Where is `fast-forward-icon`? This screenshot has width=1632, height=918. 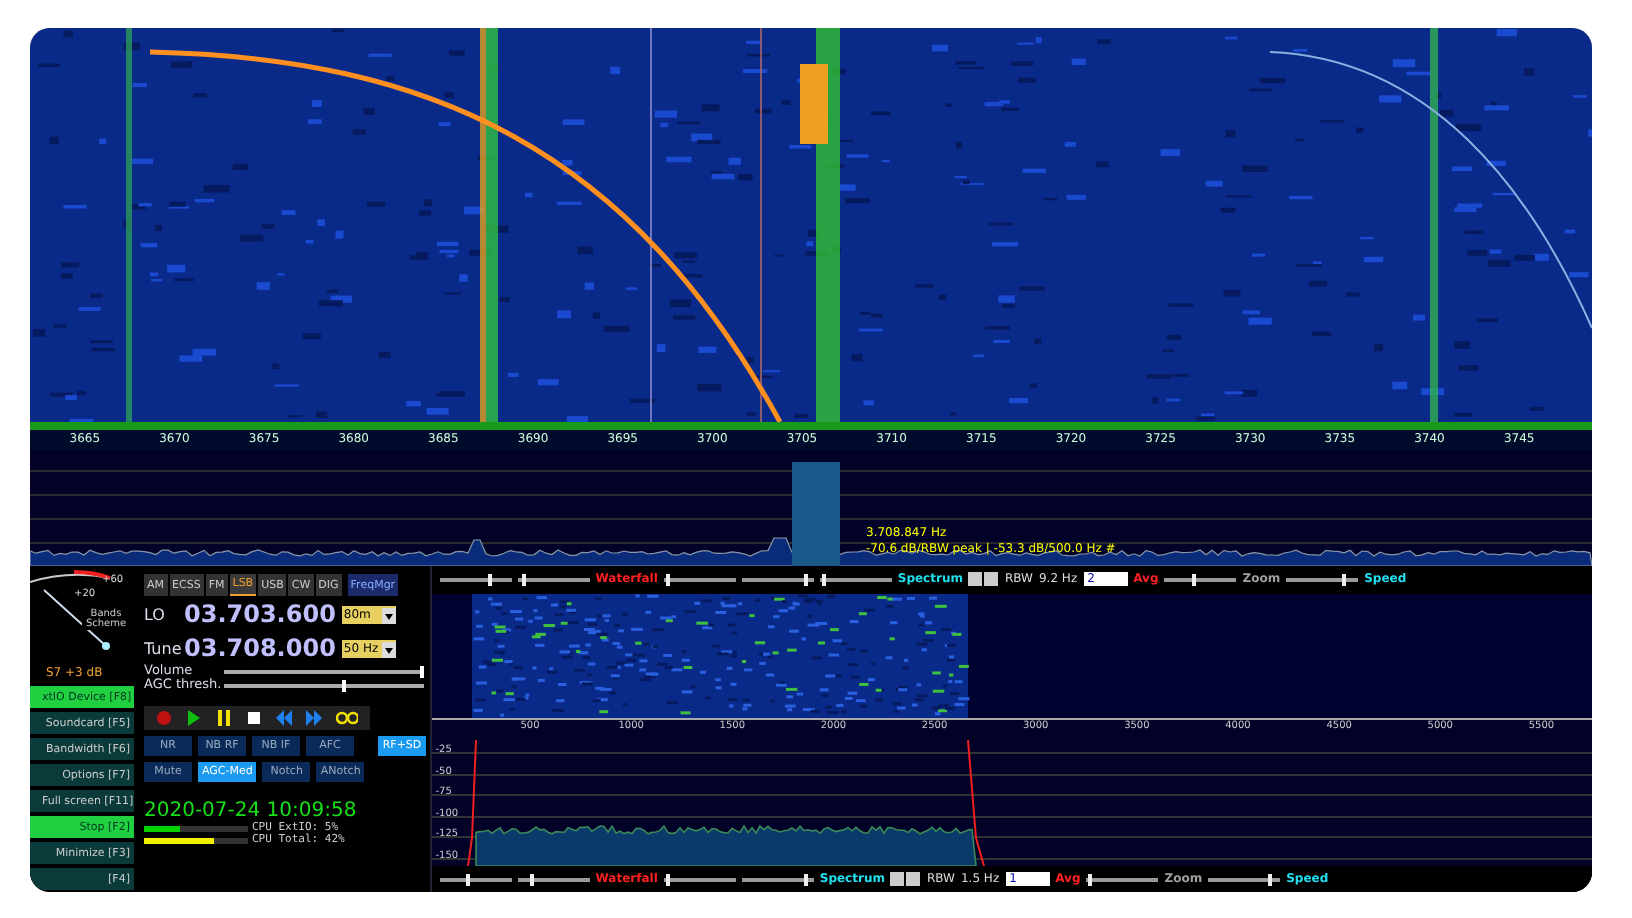 fast-forward-icon is located at coordinates (314, 718).